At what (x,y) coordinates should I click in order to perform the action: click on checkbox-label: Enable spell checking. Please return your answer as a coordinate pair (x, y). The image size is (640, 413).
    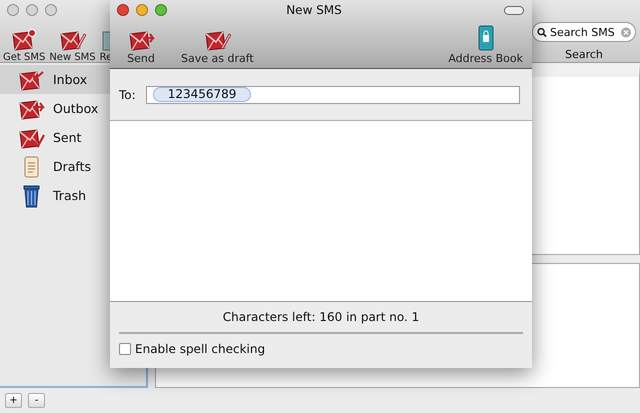
    Looking at the image, I should click on (200, 349).